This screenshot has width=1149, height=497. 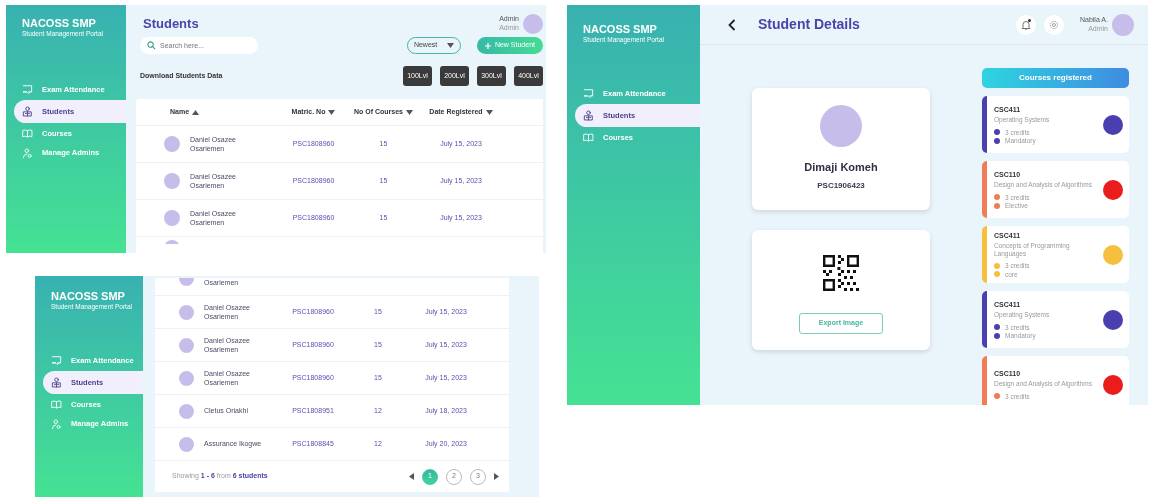 I want to click on chevron-left-icon, so click(x=732, y=24).